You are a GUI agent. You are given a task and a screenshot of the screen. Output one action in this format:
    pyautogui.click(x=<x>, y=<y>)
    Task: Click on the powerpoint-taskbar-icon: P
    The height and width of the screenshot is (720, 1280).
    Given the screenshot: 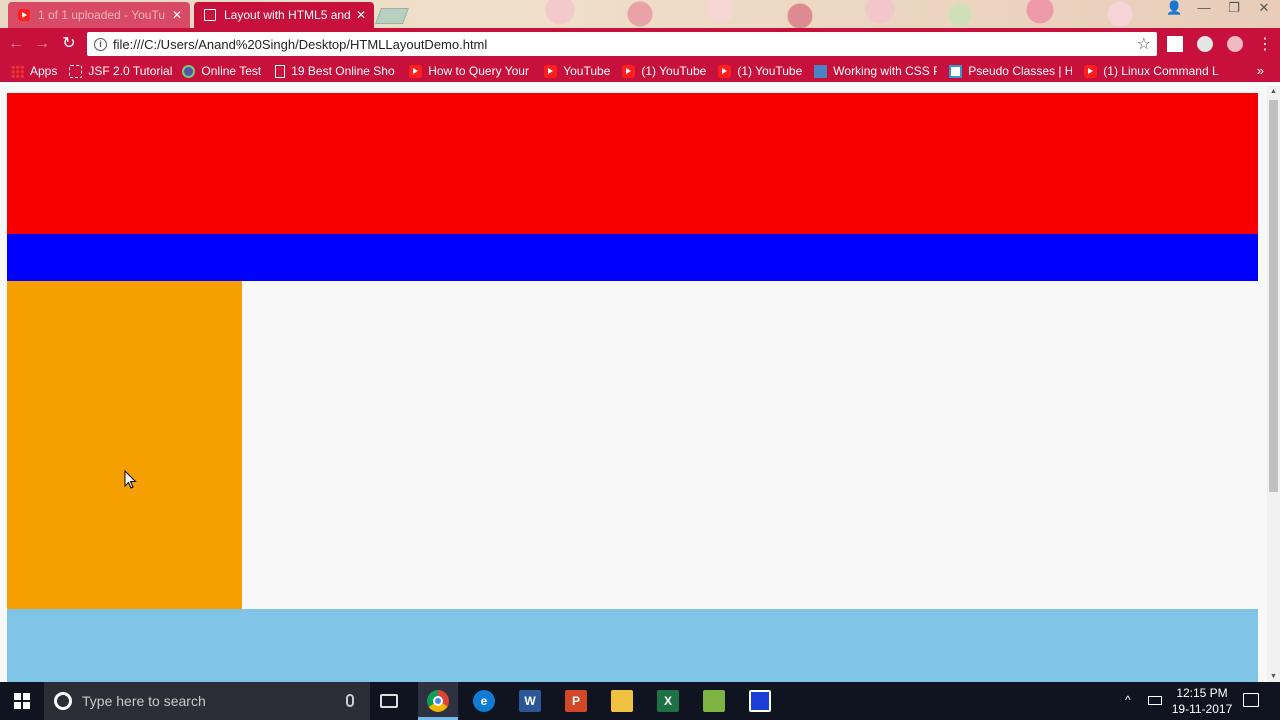 What is the action you would take?
    pyautogui.click(x=576, y=701)
    